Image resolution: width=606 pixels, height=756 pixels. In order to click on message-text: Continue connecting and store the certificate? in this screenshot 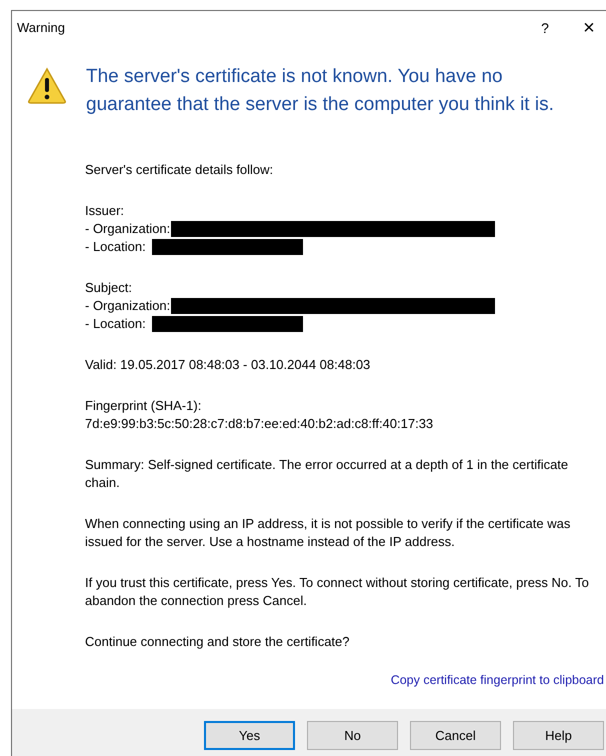, I will do `click(218, 642)`.